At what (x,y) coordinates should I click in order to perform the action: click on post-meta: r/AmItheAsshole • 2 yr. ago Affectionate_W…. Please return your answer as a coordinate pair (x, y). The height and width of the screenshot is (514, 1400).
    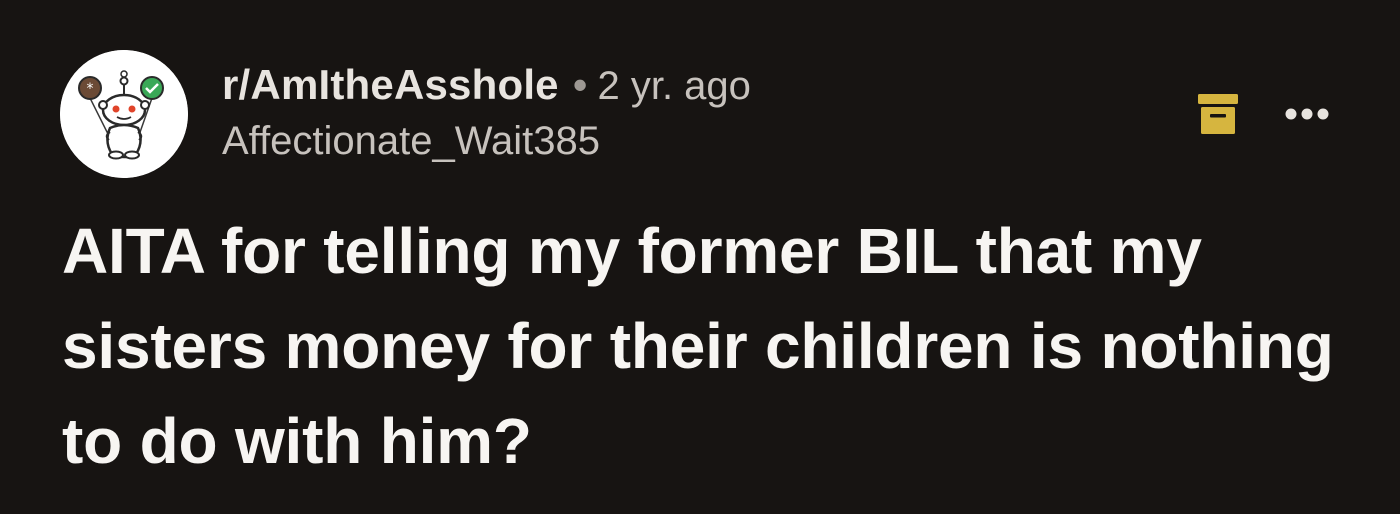
    Looking at the image, I should click on (672, 112).